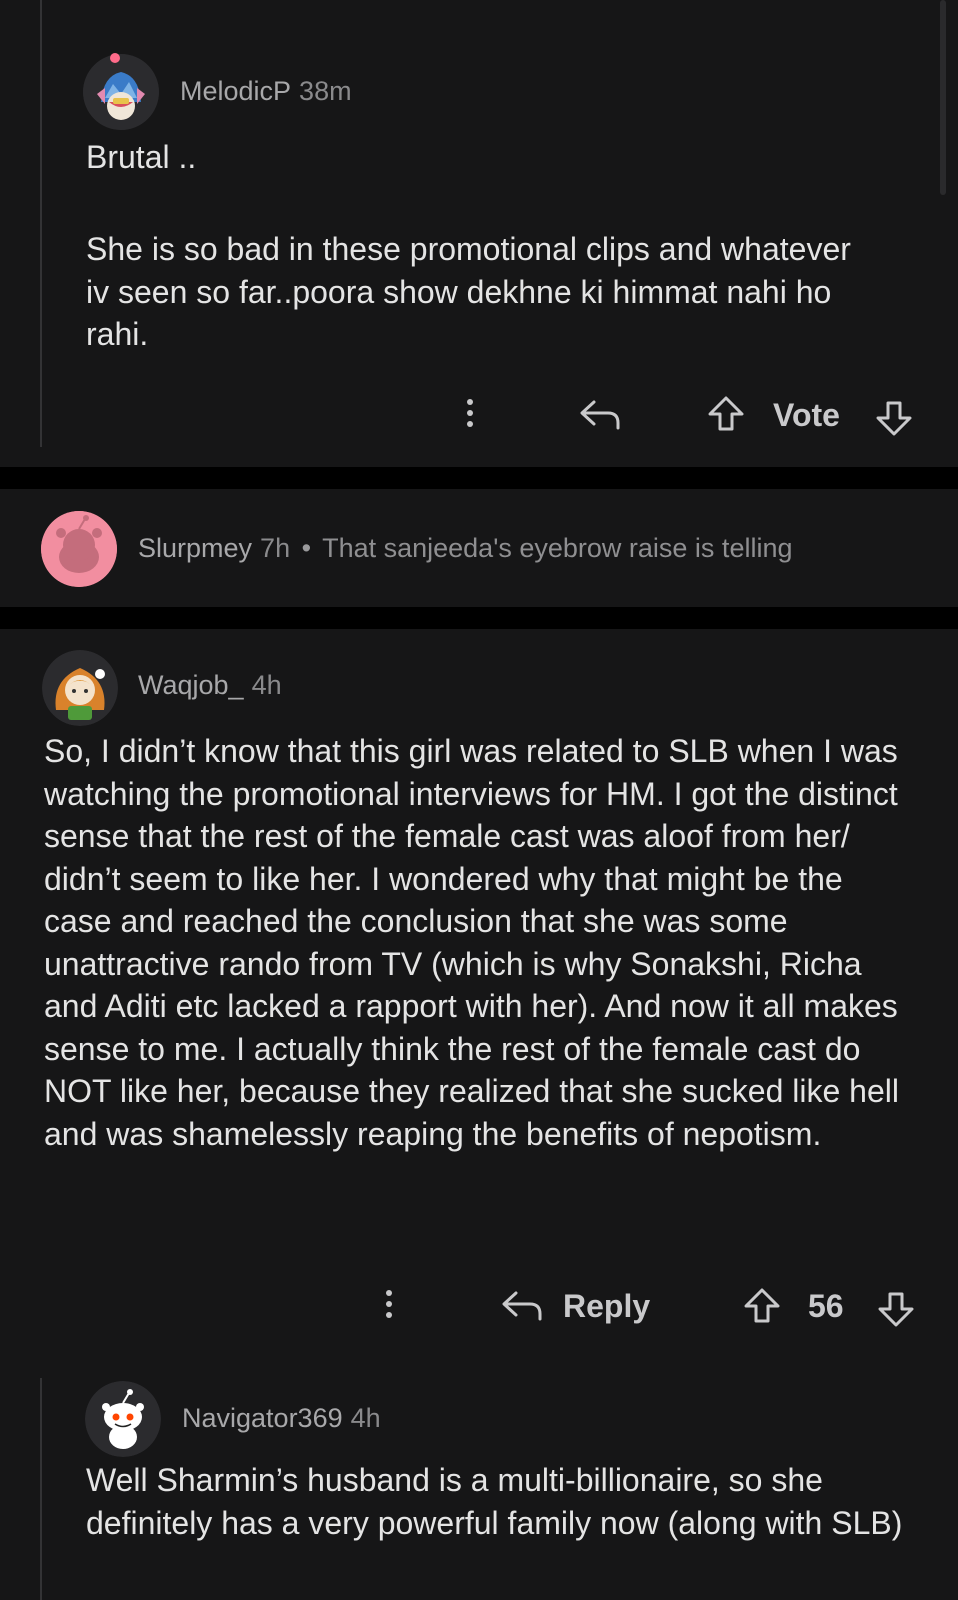 The height and width of the screenshot is (1600, 958). What do you see at coordinates (606, 1306) in the screenshot?
I see `reply-label: Reply` at bounding box center [606, 1306].